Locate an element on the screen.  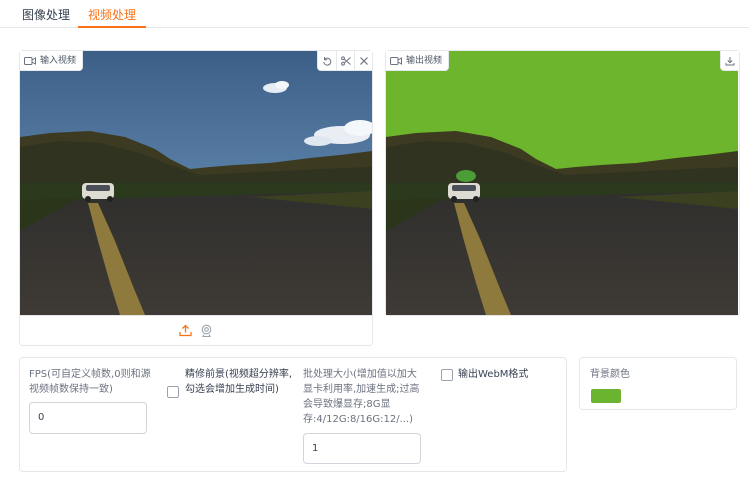
tab-image-processing: 图像处理 is located at coordinates (46, 17).